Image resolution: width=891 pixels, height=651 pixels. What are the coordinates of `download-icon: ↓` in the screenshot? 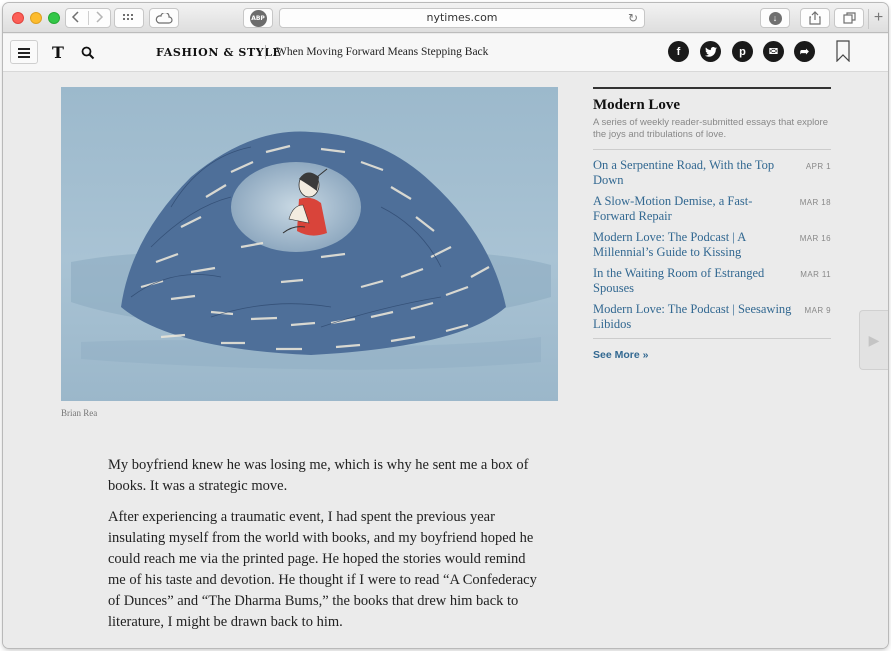 It's located at (775, 18).